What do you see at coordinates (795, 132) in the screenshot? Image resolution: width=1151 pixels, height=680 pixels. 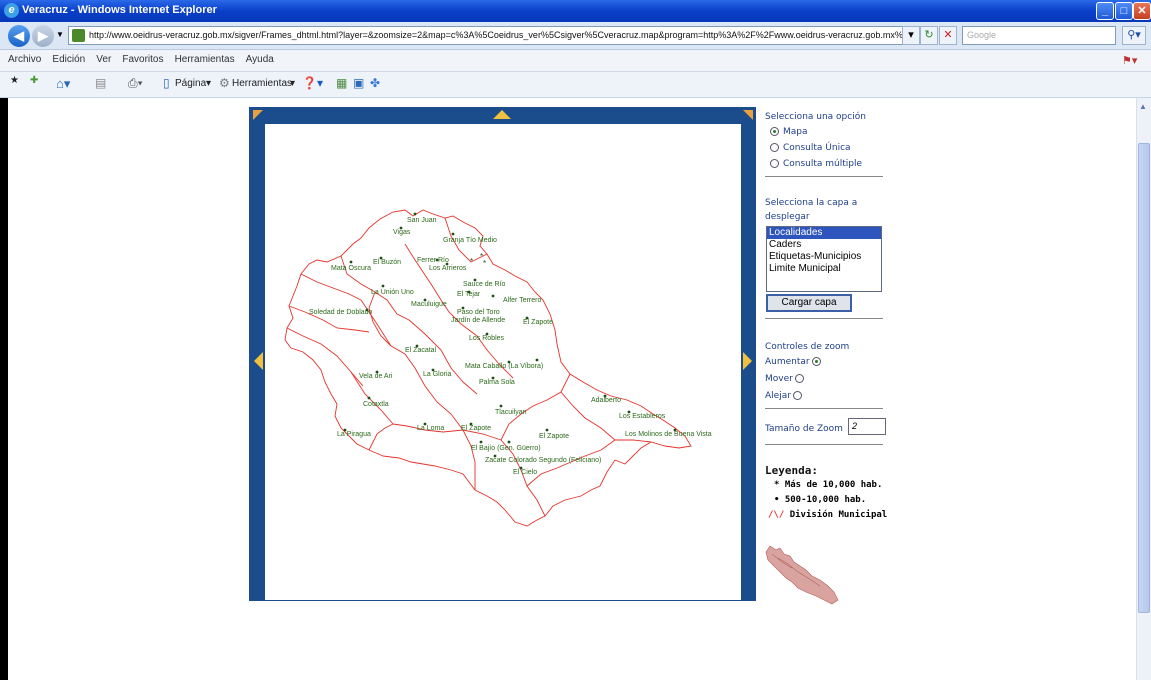 I see `option-mapa-label: Mapa` at bounding box center [795, 132].